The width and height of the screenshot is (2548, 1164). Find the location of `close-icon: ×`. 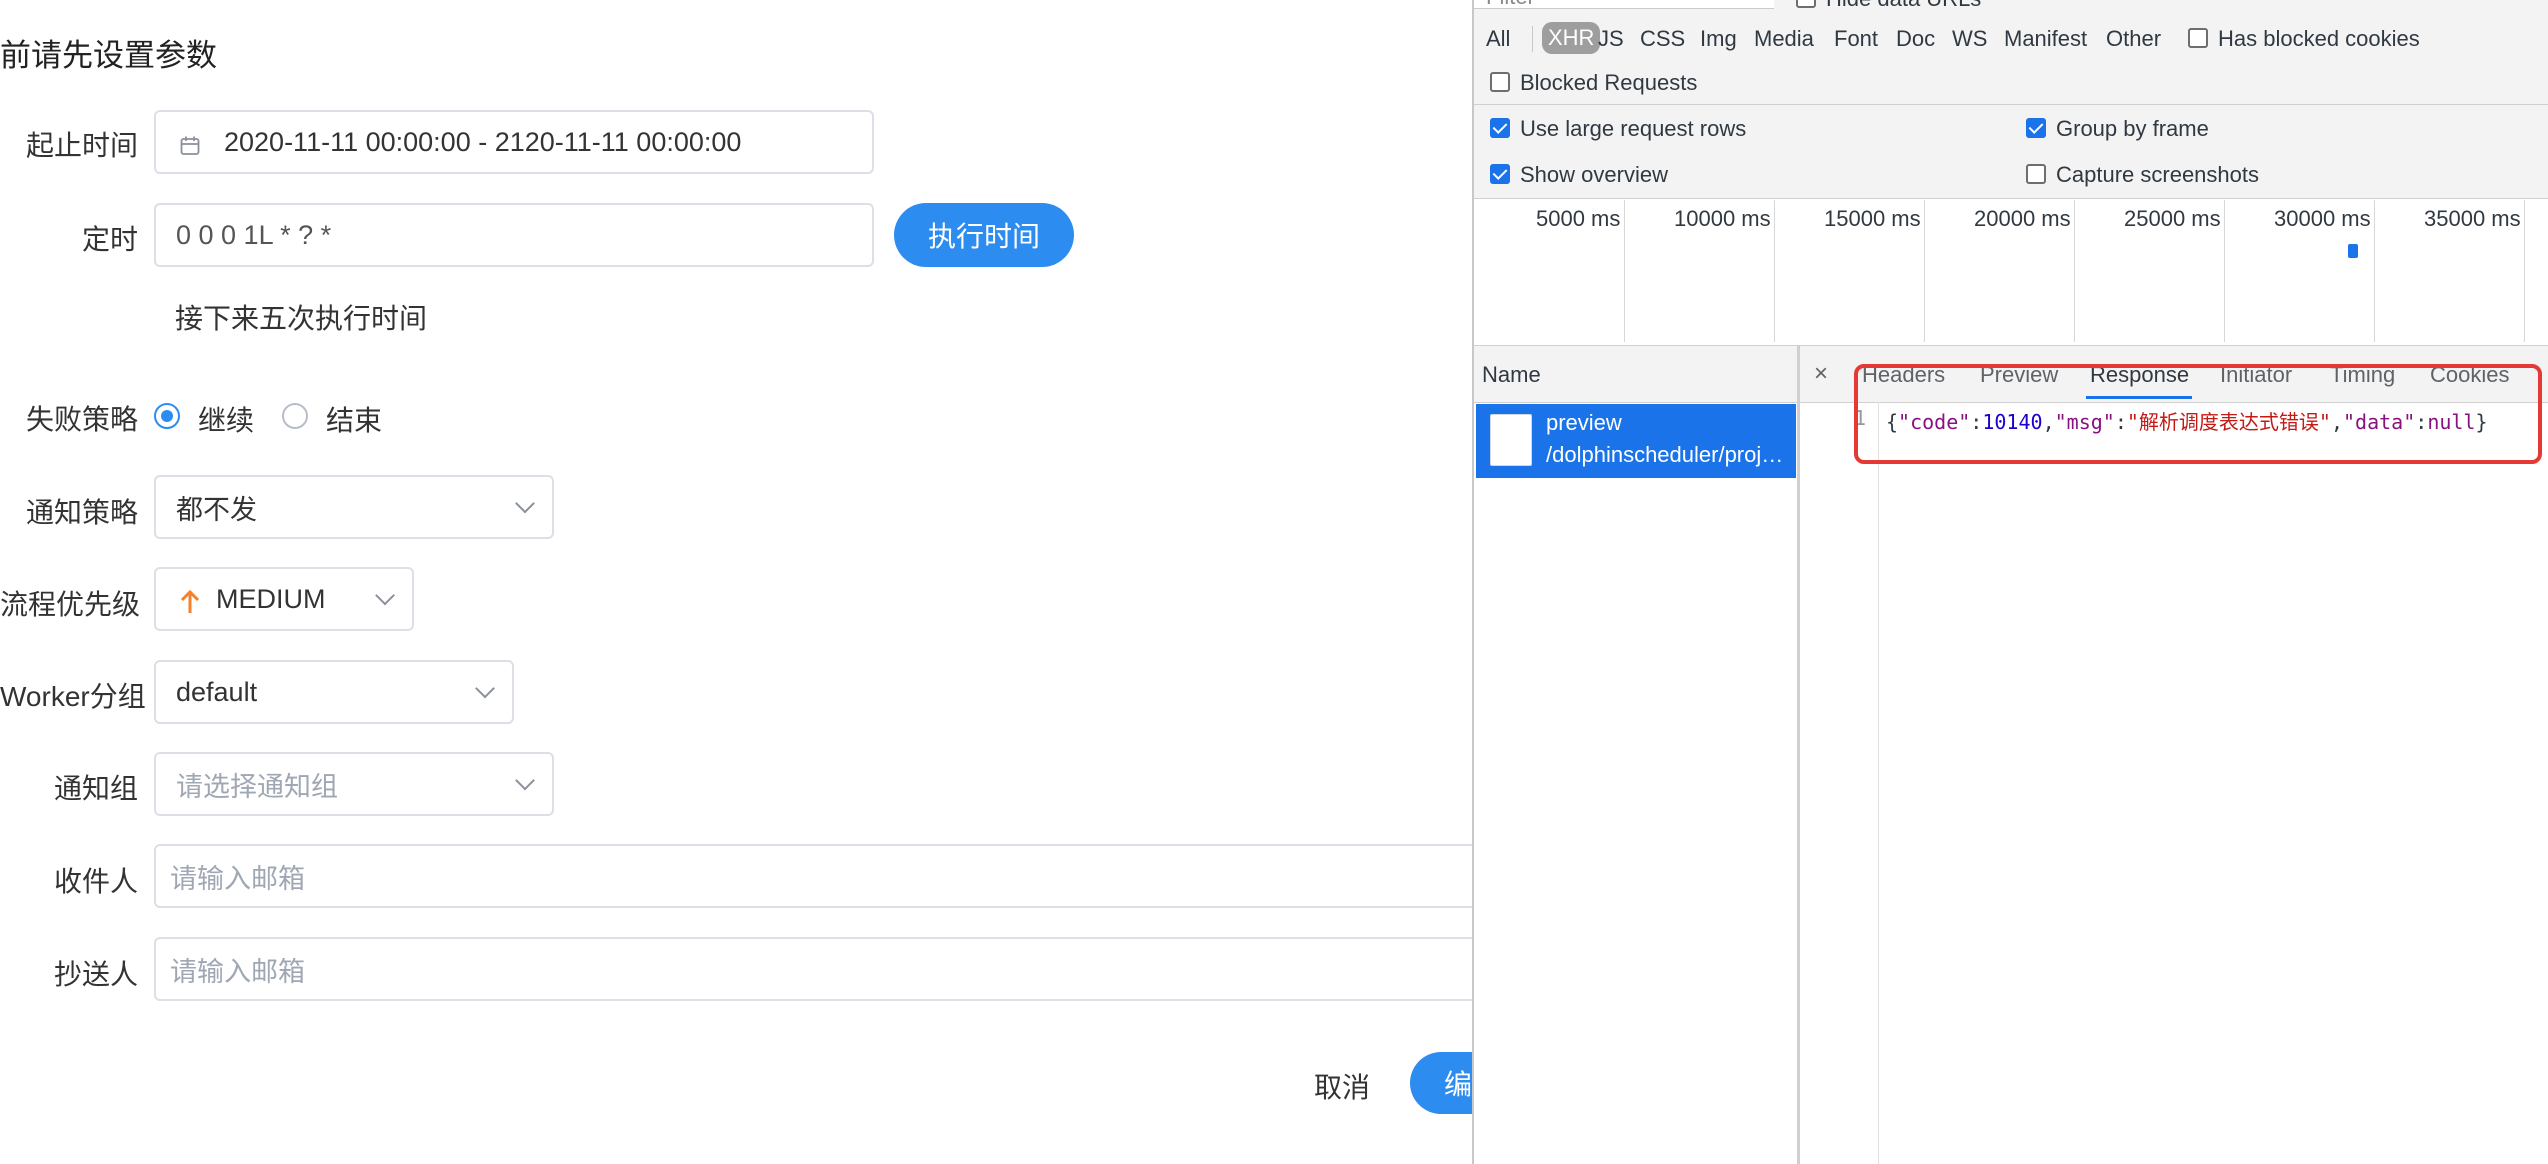

close-icon: × is located at coordinates (1821, 374).